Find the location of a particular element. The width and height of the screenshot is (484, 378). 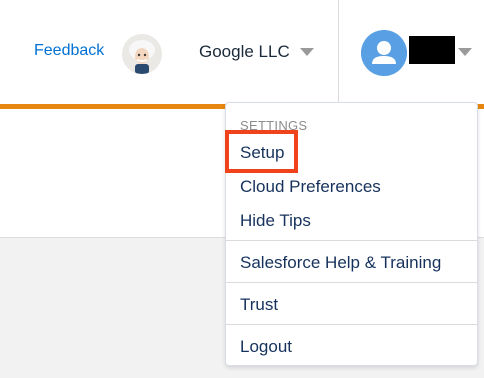

user-silhouette-graphic is located at coordinates (384, 53).